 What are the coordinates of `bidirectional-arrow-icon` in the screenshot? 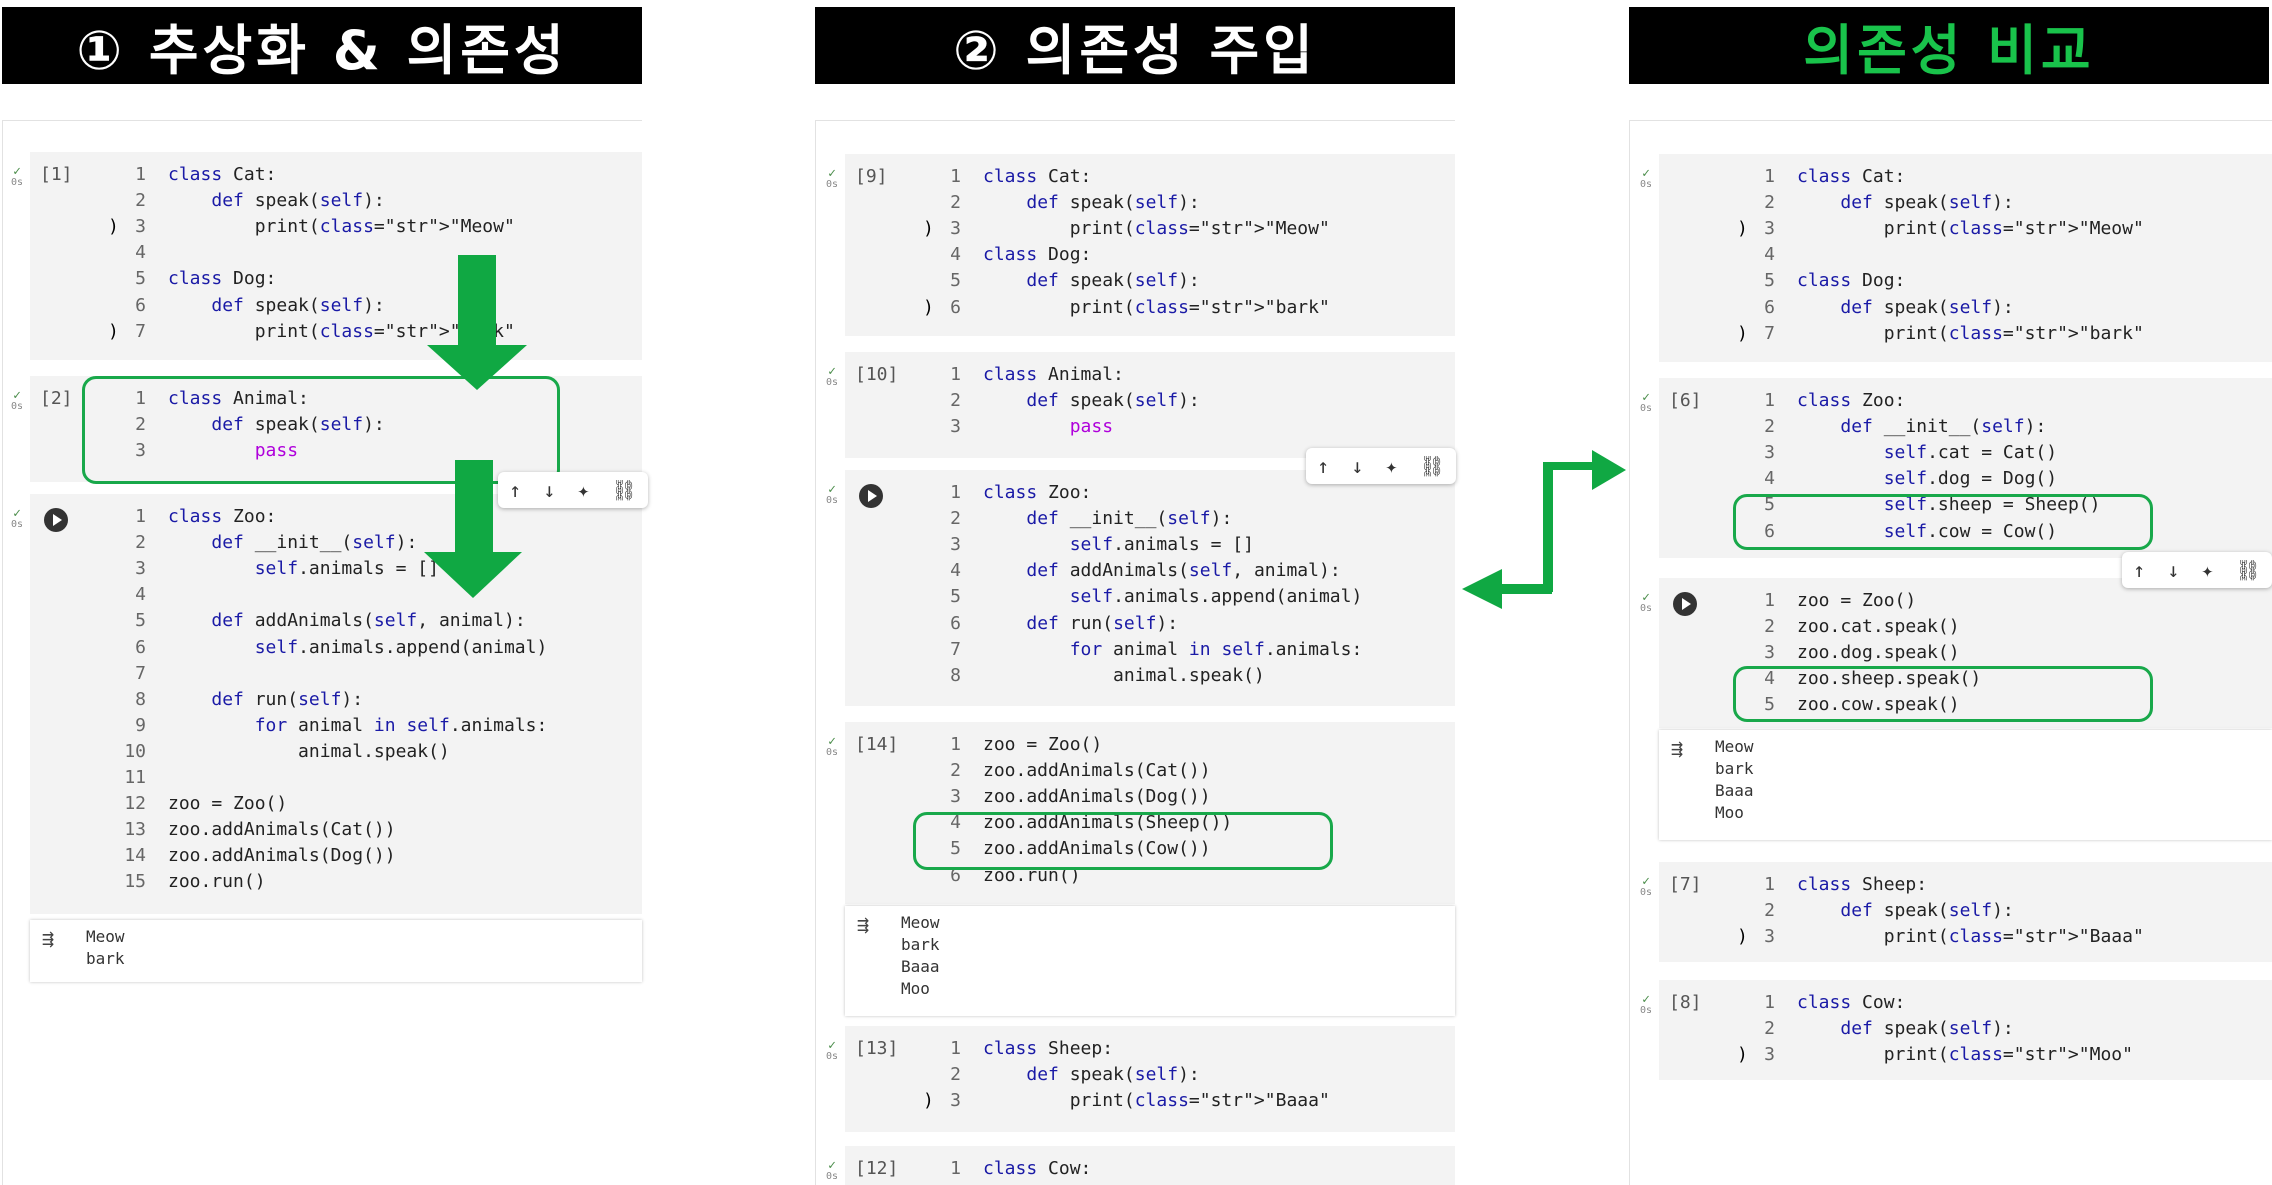 It's located at (1544, 529).